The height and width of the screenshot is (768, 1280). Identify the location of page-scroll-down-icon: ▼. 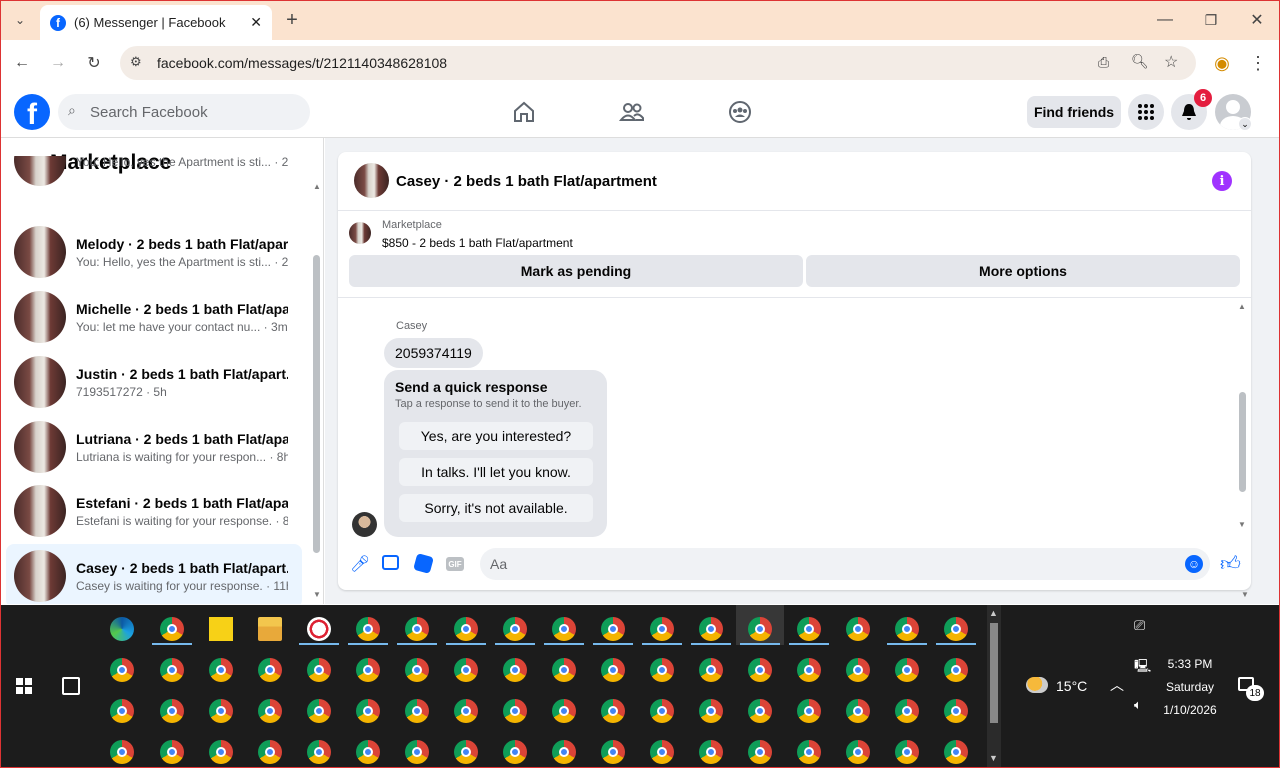
(1245, 594).